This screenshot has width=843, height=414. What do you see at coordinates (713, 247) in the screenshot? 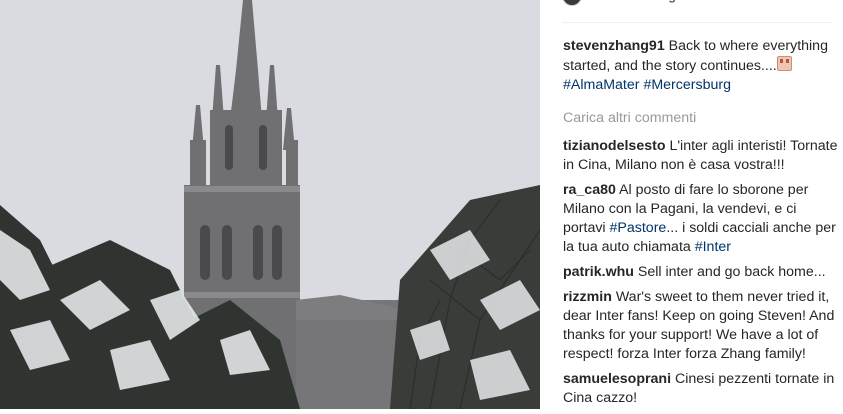
I see `hashtag-link: #Inter` at bounding box center [713, 247].